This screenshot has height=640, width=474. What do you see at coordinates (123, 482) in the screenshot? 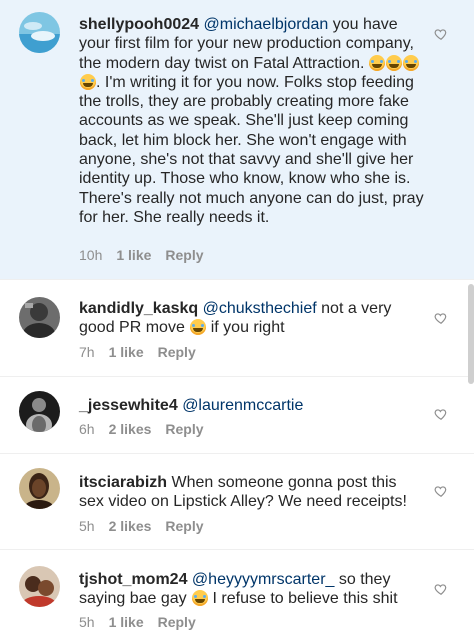
I see `comment-username: itsciarabizh` at bounding box center [123, 482].